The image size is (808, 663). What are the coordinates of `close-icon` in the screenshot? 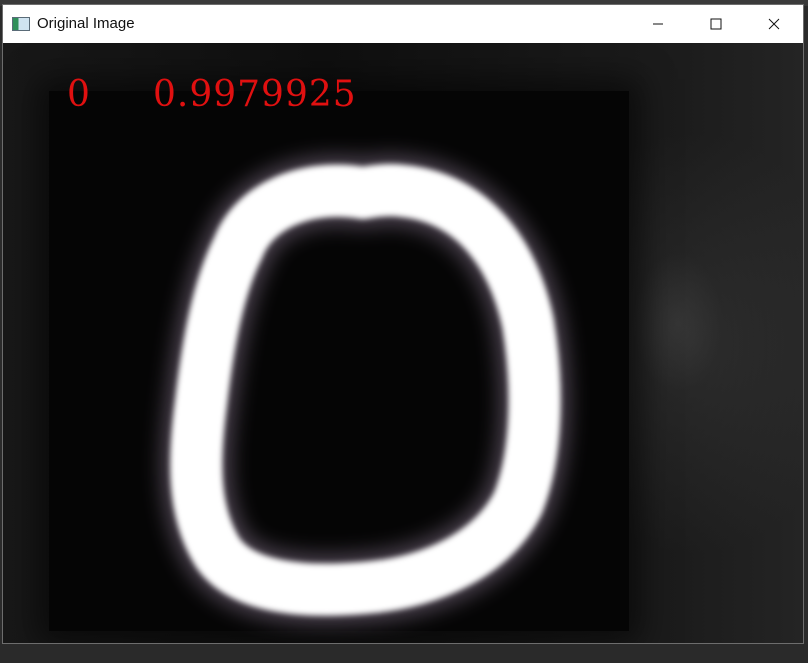 It's located at (774, 24).